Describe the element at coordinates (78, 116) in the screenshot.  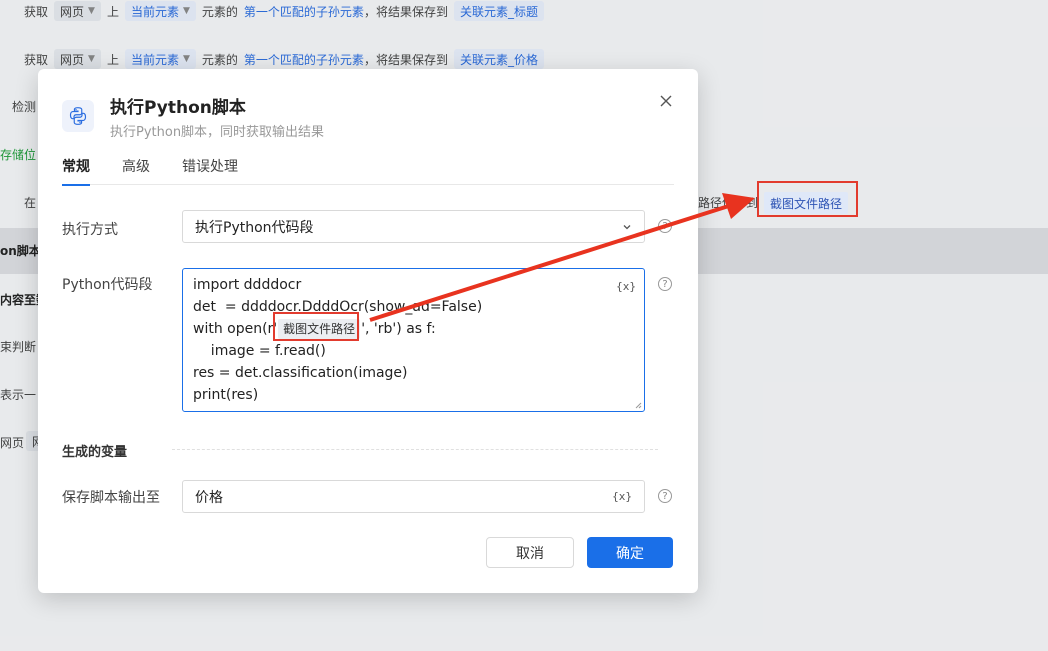
I see `python-icon` at that location.